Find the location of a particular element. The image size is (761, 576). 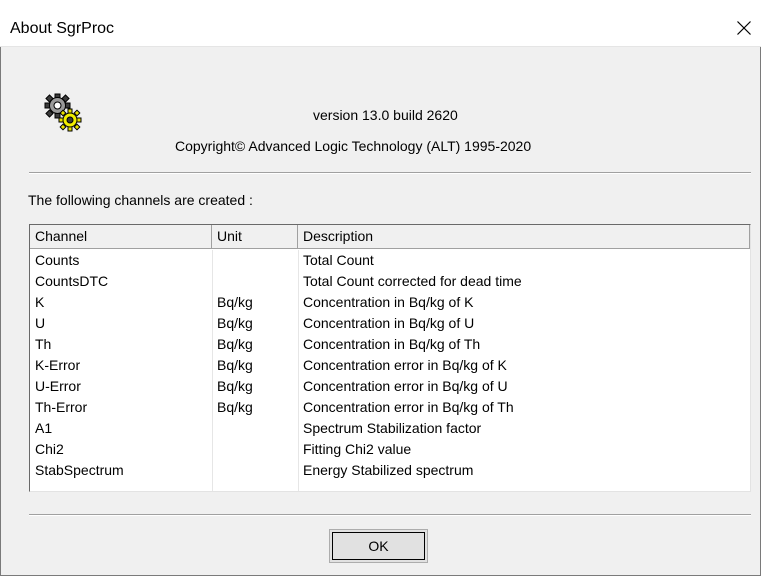

cell-description: Energy Stabilized spectrum is located at coordinates (388, 470).